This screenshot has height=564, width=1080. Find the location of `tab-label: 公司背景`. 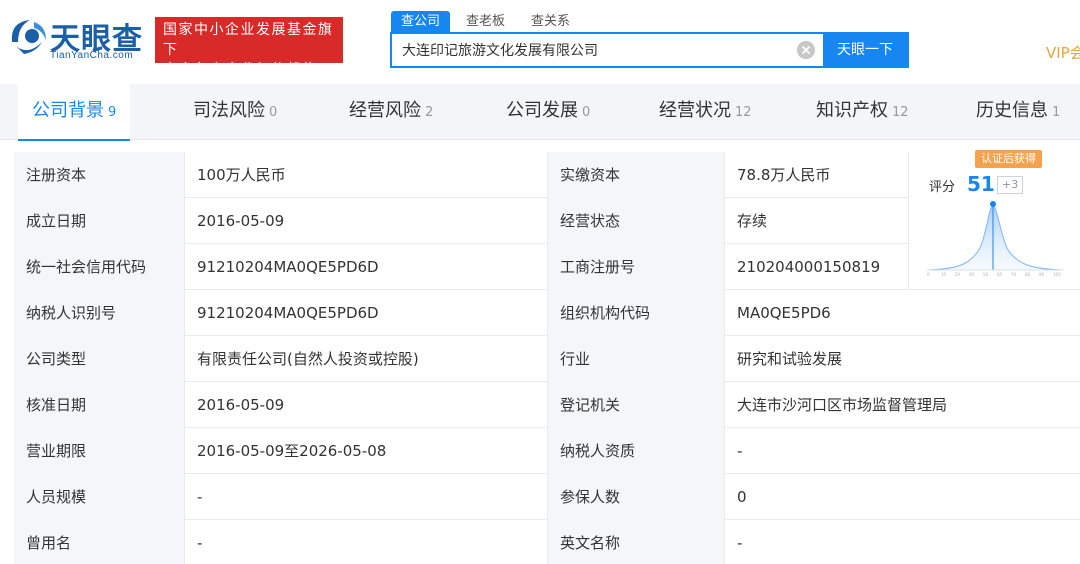

tab-label: 公司背景 is located at coordinates (68, 110).